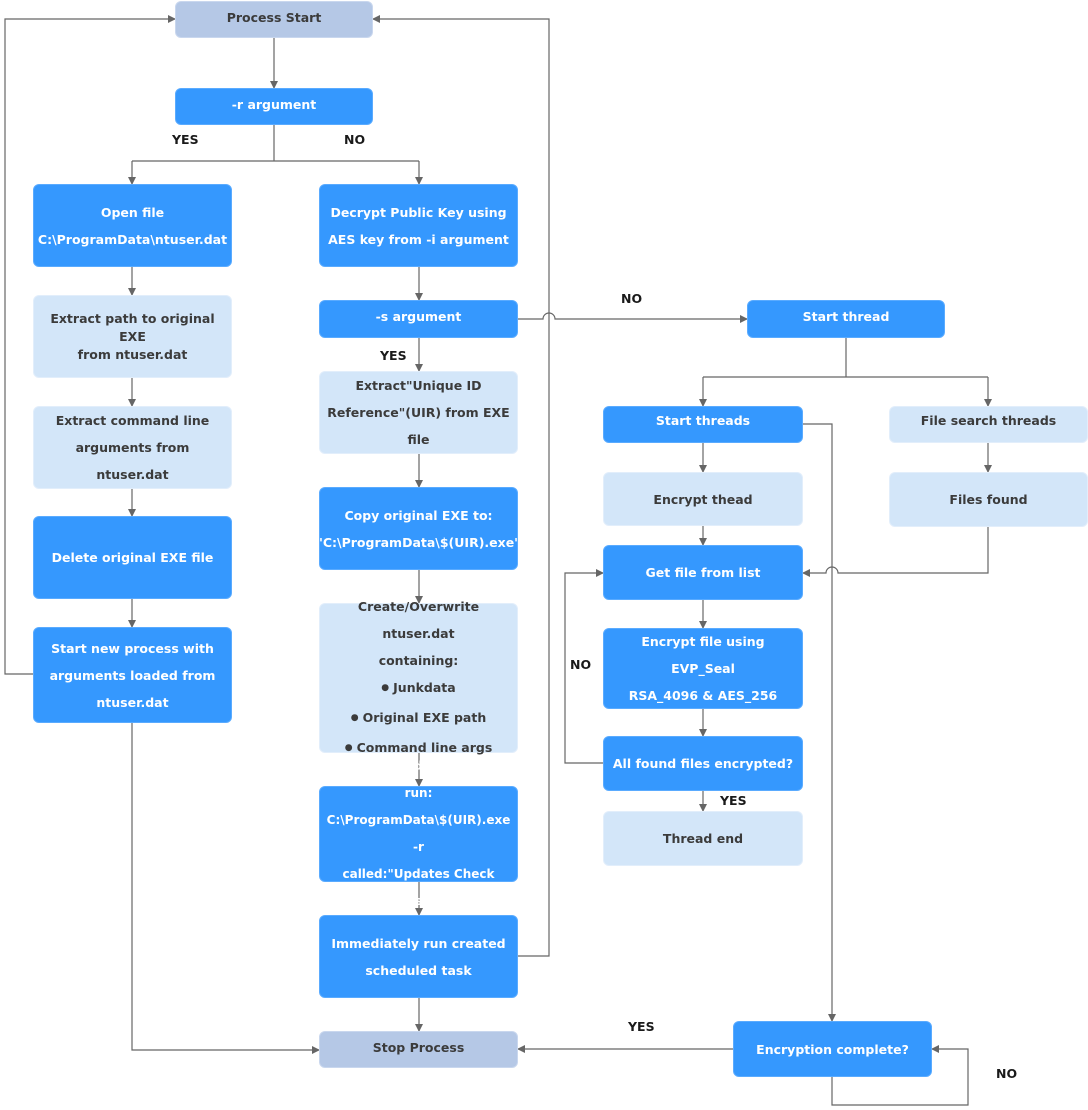  What do you see at coordinates (418, 619) in the screenshot?
I see `node-label: Create/Overwrite ntuser.dat` at bounding box center [418, 619].